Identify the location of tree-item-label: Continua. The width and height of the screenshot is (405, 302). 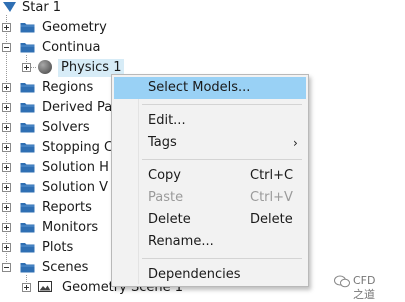
(71, 47).